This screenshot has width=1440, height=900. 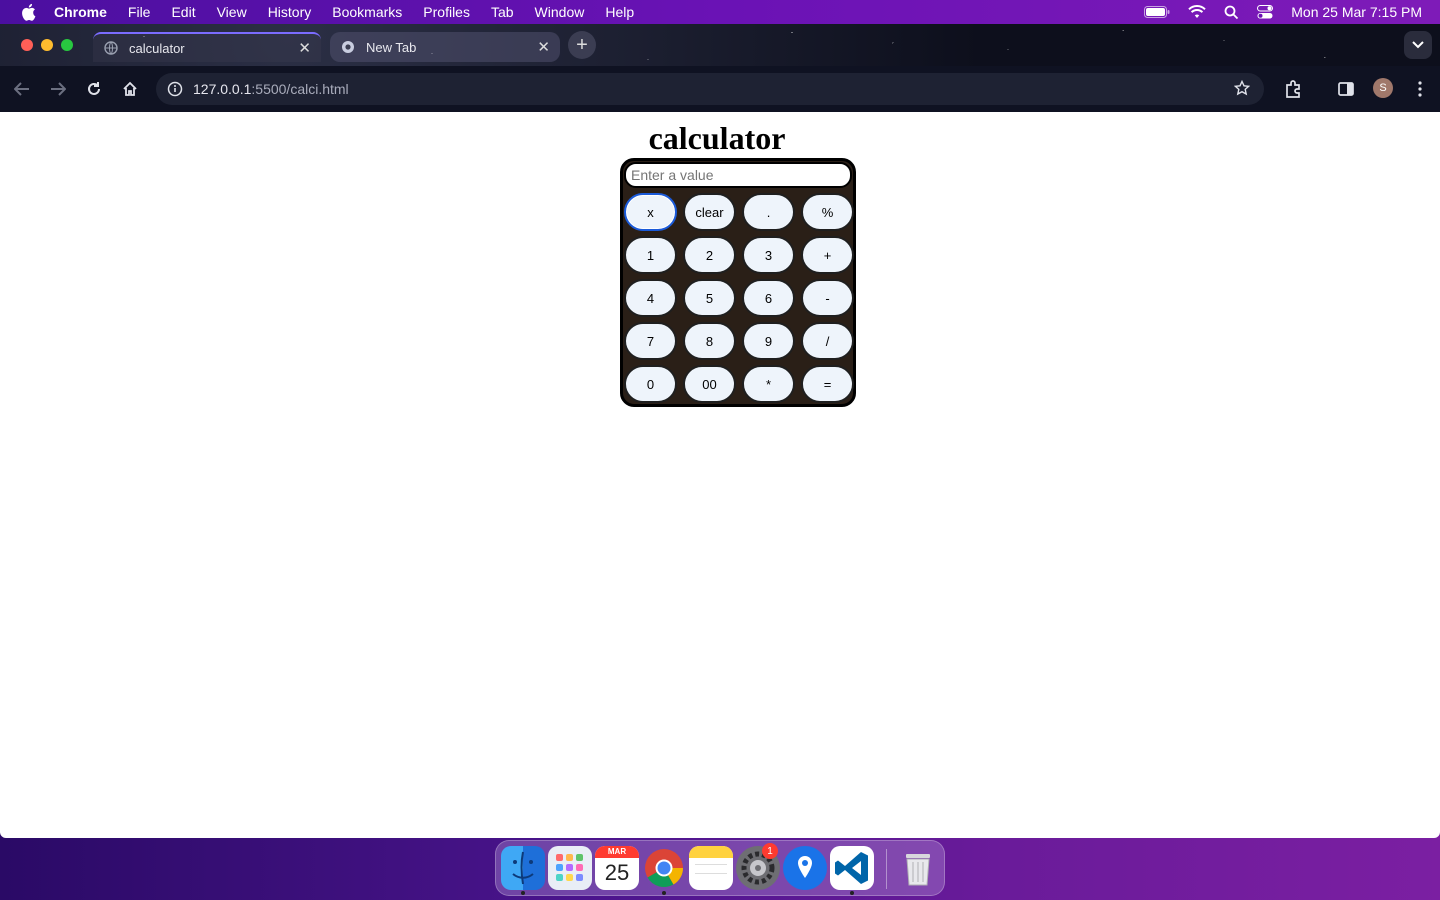 What do you see at coordinates (1231, 12) in the screenshot?
I see `spotlight-search-icon` at bounding box center [1231, 12].